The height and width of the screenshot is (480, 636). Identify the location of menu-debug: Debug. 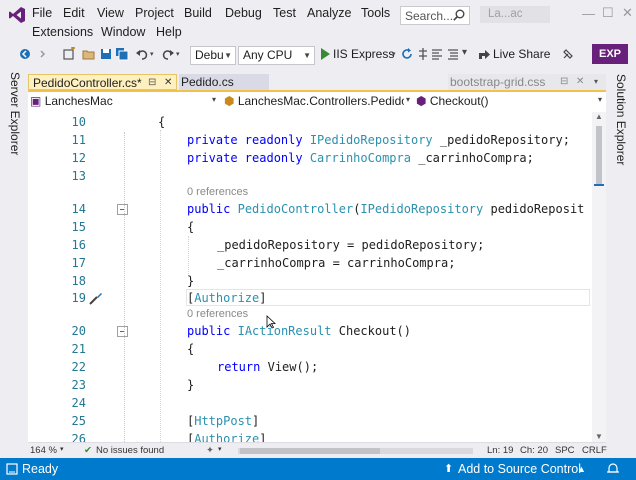
(243, 13).